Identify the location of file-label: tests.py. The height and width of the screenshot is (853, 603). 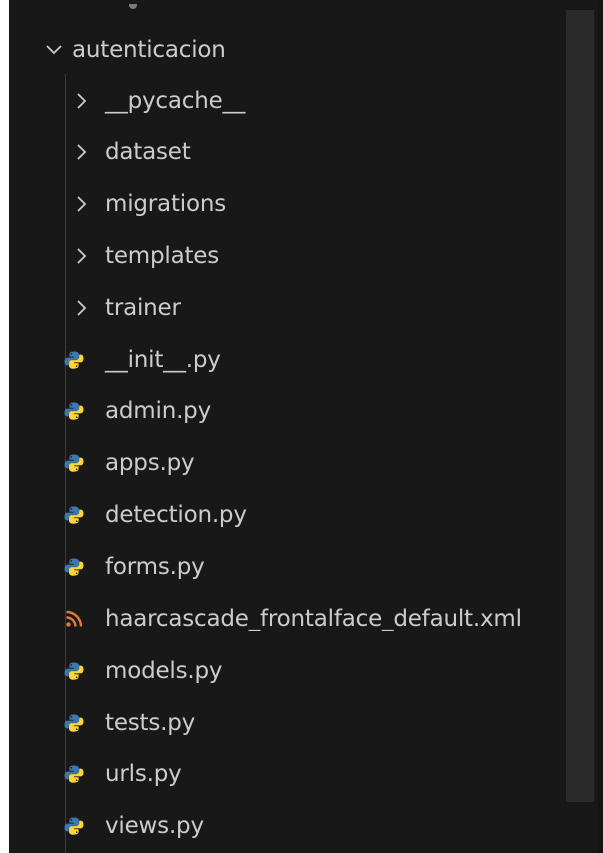
(150, 722).